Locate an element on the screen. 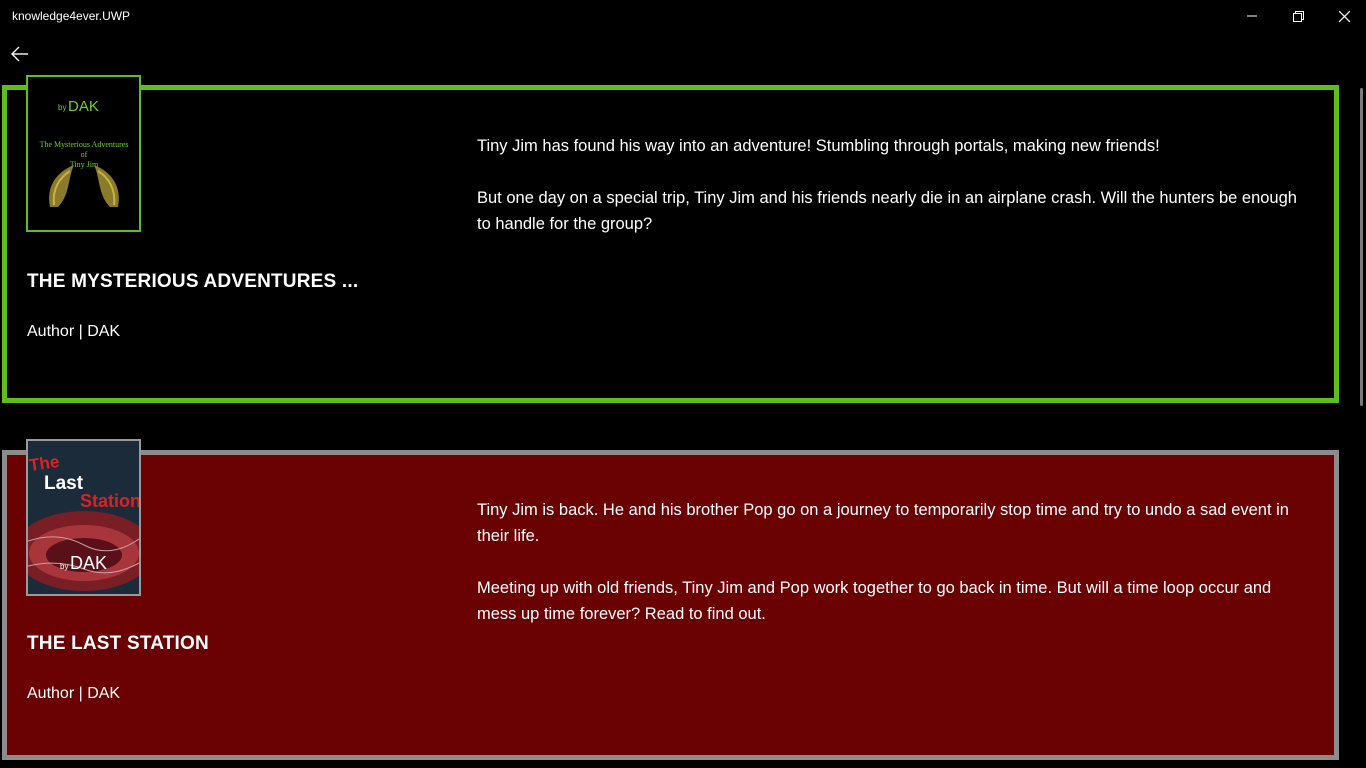  book-title: THE LAST STATION is located at coordinates (118, 643).